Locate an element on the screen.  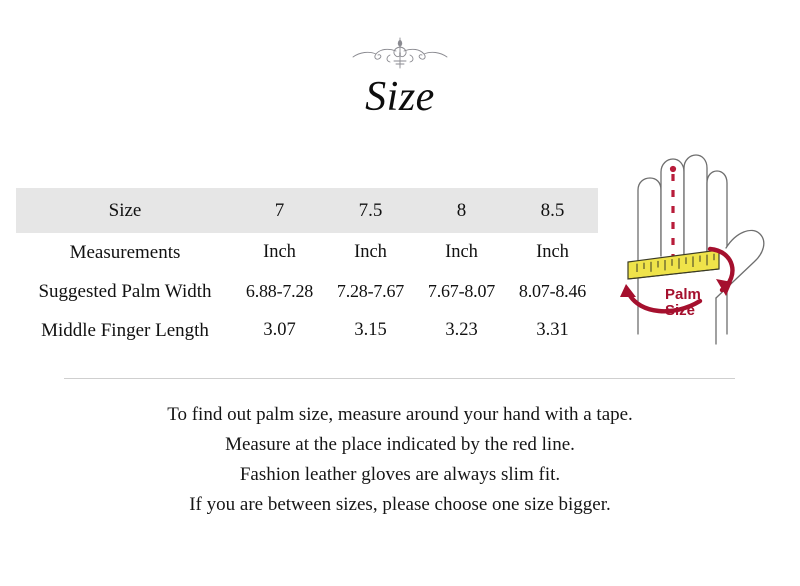
row-label-palm-width: Suggested Palm Width is located at coordinates (125, 291).